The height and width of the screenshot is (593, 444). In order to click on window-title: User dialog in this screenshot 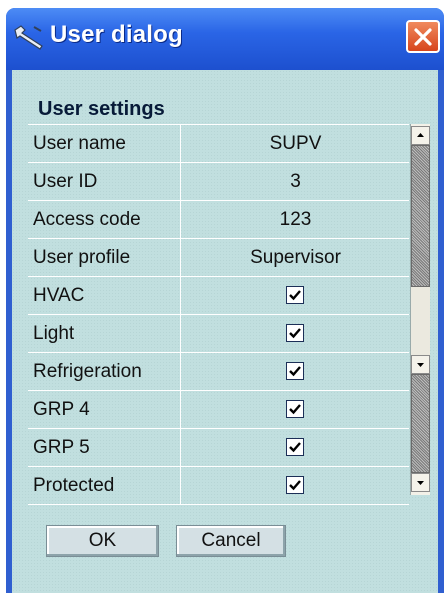, I will do `click(116, 34)`.